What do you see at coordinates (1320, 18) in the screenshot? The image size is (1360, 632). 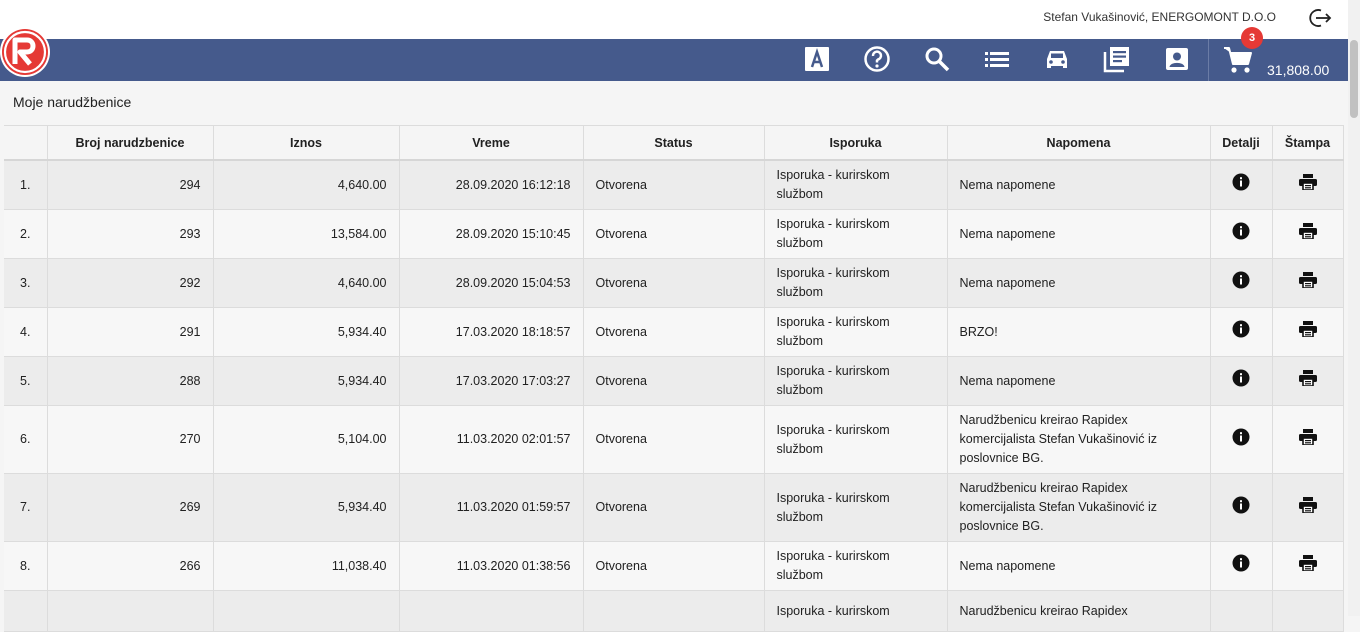 I see `logout-icon` at bounding box center [1320, 18].